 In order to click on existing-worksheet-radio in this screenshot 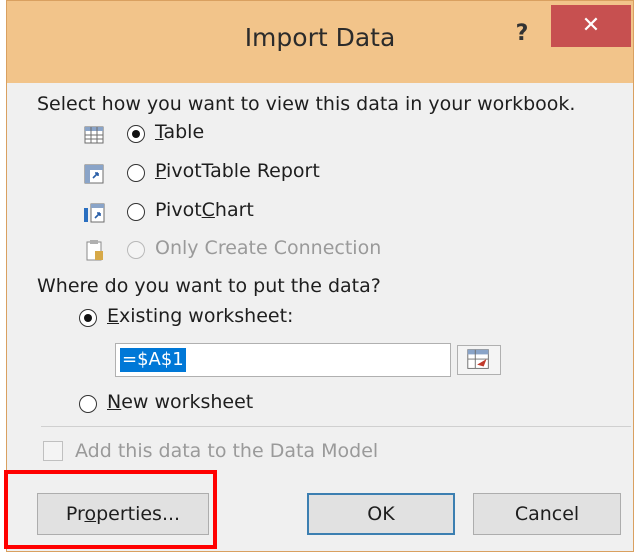, I will do `click(88, 318)`.